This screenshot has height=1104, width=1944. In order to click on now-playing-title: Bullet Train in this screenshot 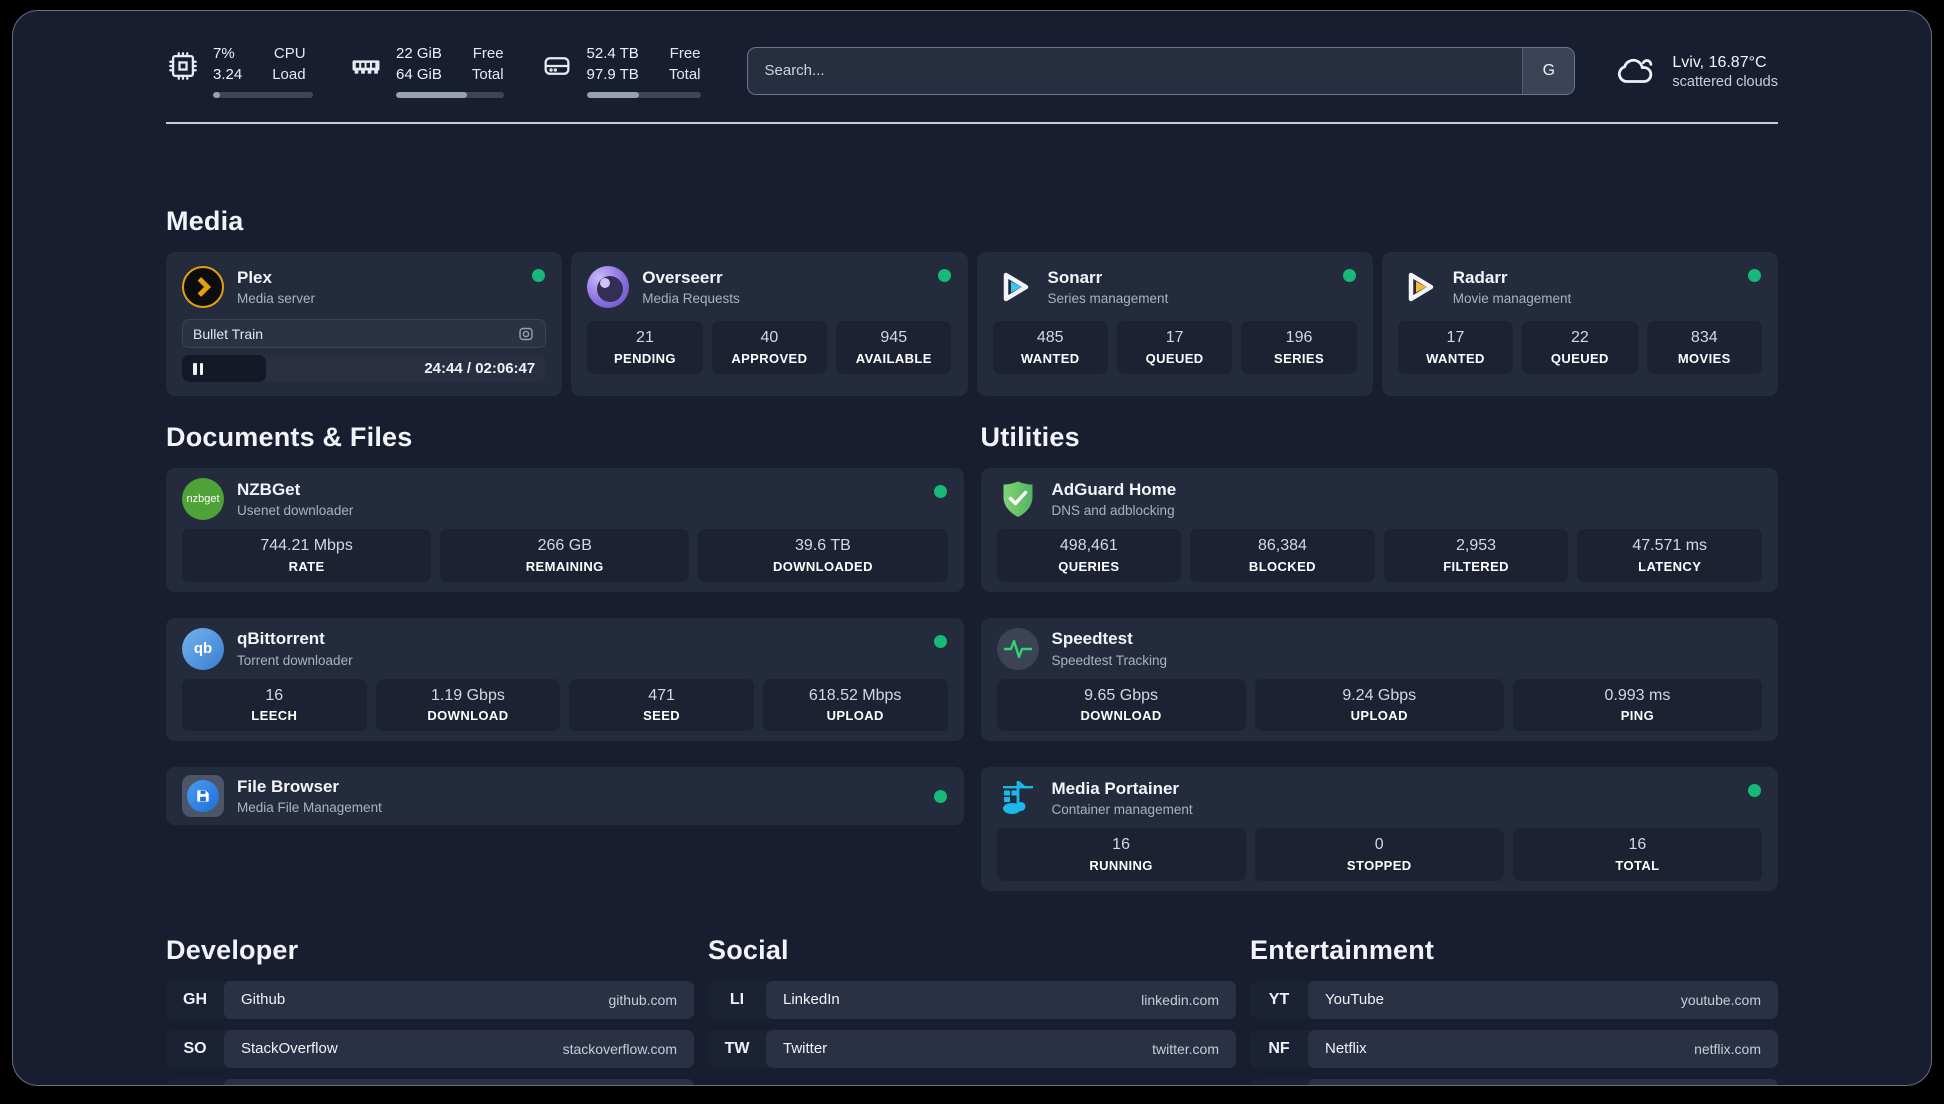, I will do `click(228, 333)`.